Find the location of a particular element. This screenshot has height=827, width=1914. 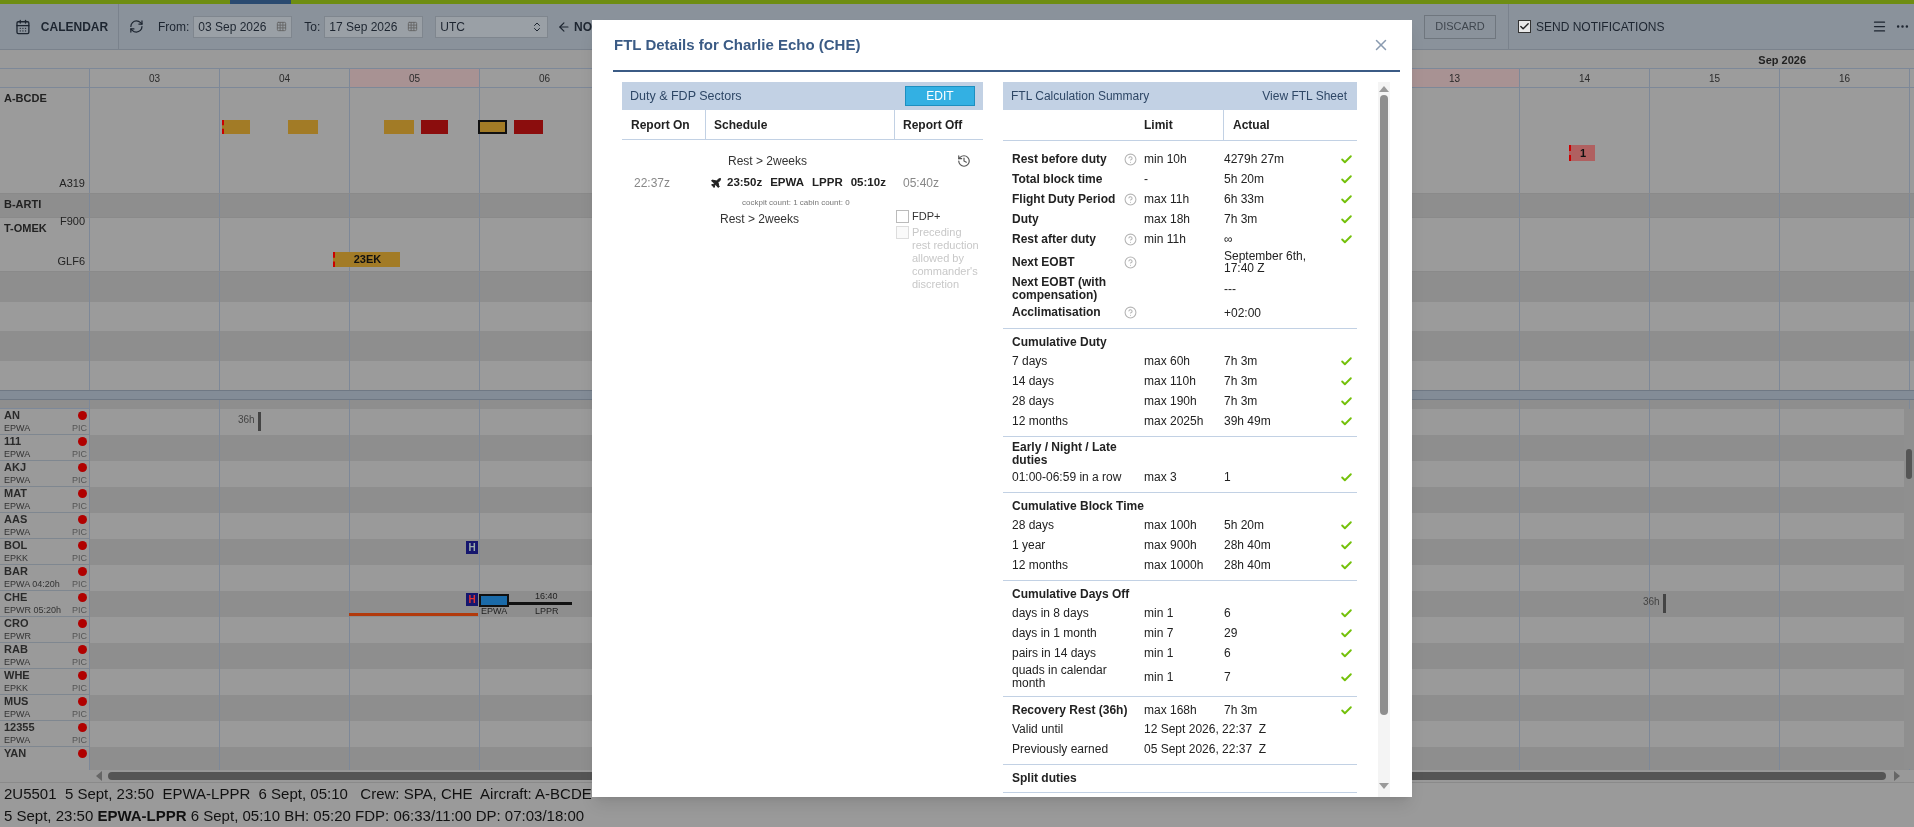

rule-label: Acclimatisation is located at coordinates (1057, 312).